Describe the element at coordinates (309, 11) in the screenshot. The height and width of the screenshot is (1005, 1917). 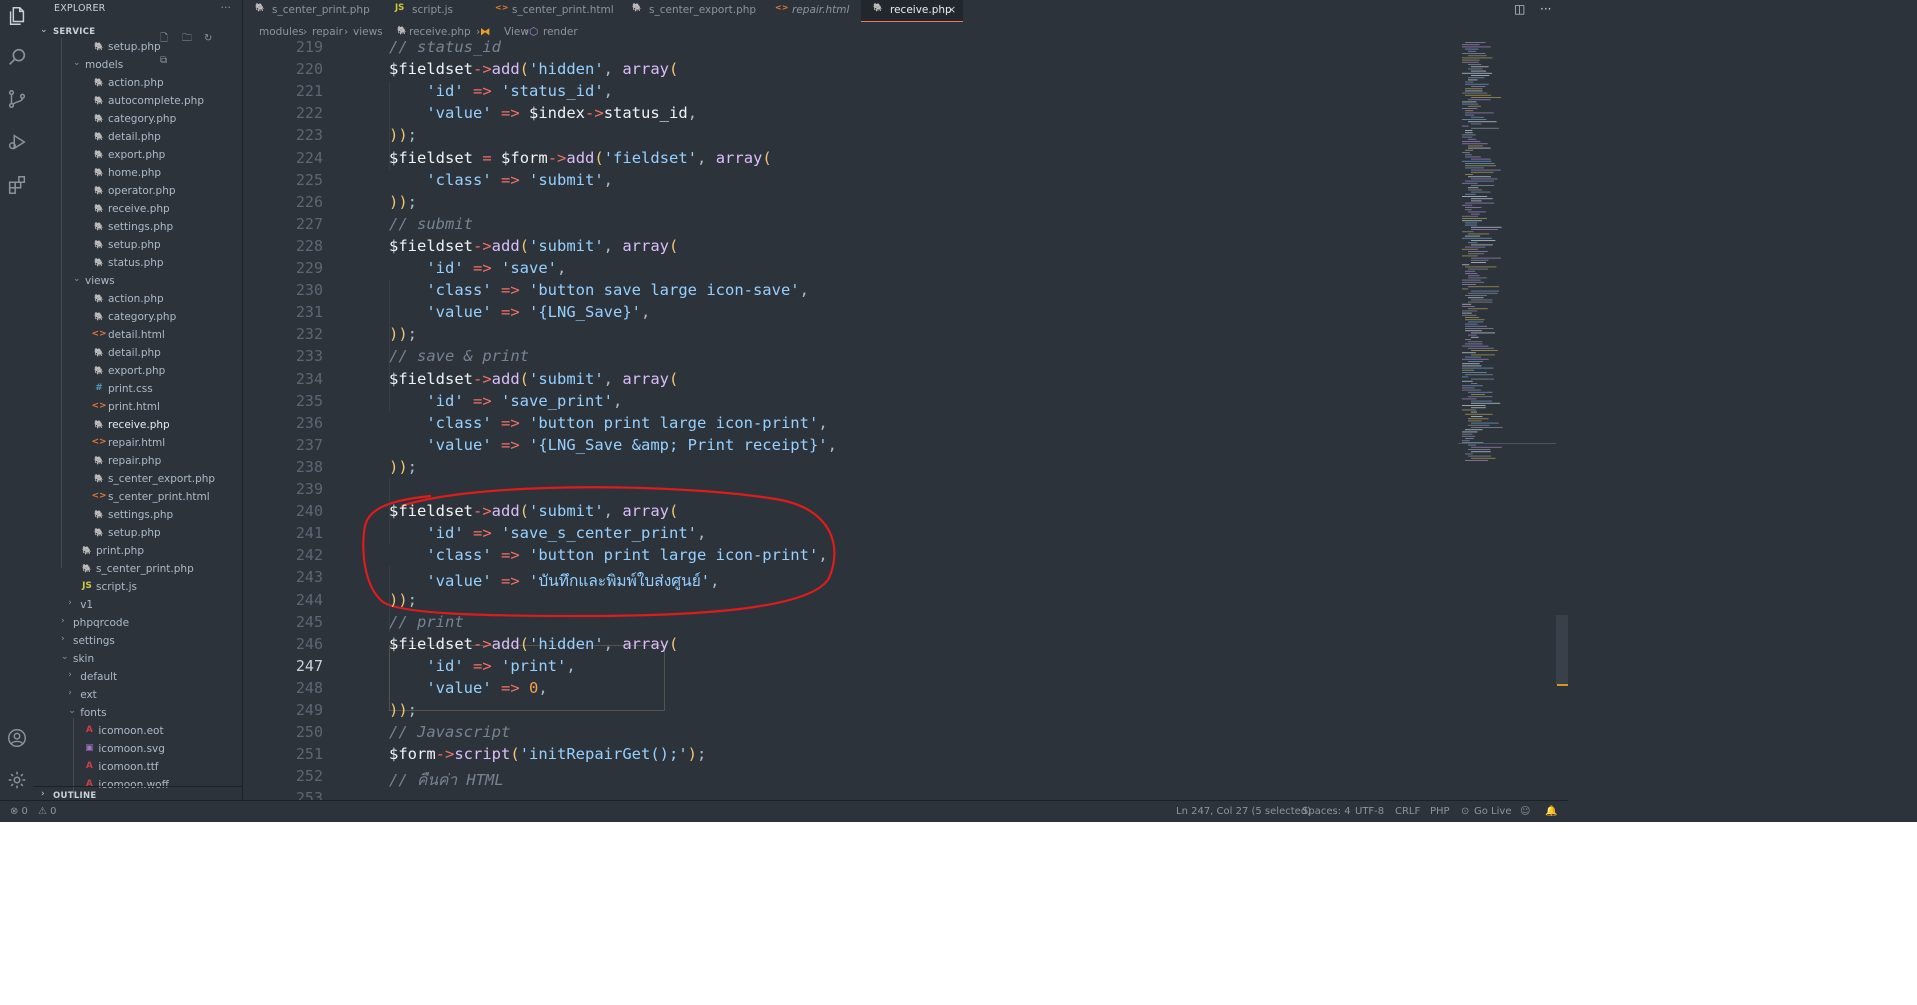
I see `editor-tab: 🐘 s_center_print.php` at that location.